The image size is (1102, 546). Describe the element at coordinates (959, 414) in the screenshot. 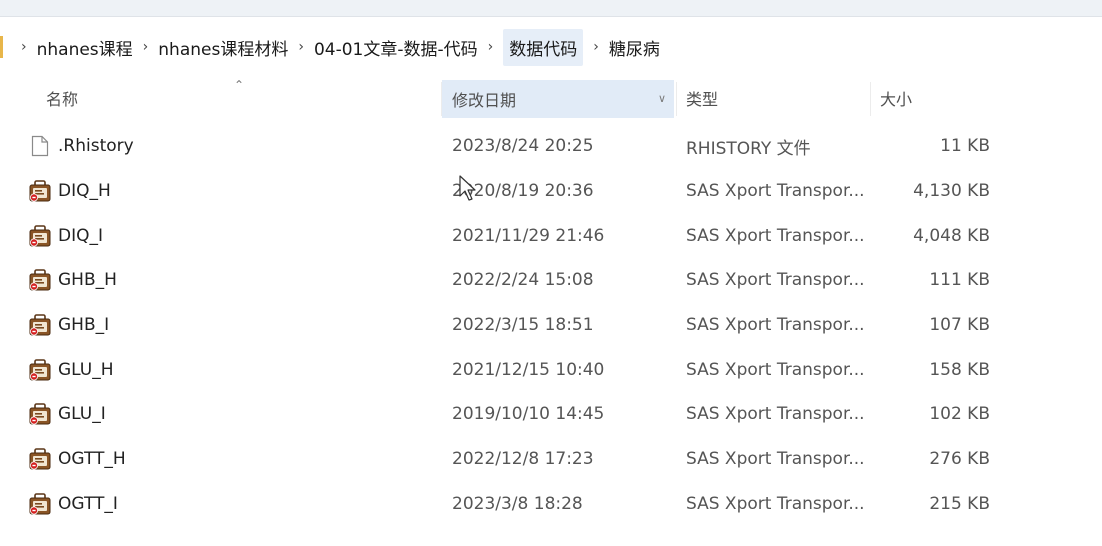

I see `file-size: 102 KB` at that location.